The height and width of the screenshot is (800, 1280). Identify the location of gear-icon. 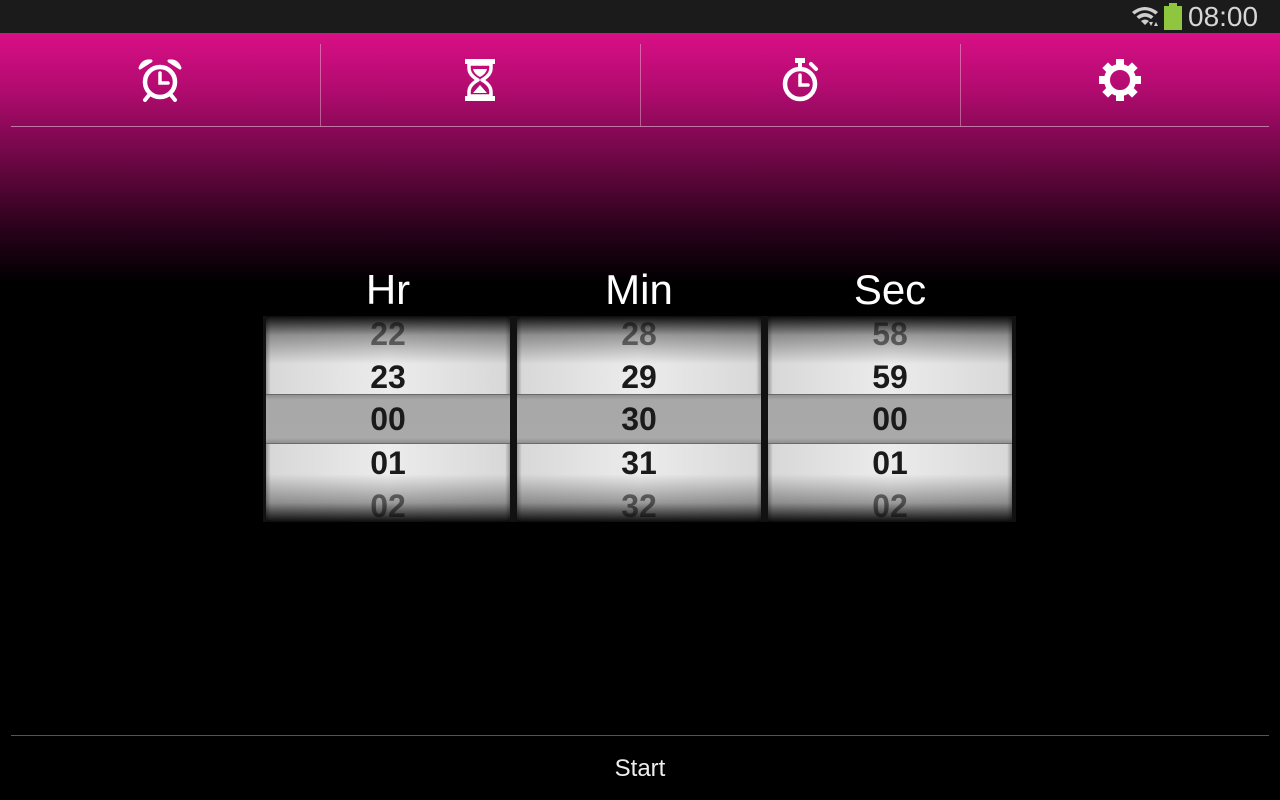
(1120, 79).